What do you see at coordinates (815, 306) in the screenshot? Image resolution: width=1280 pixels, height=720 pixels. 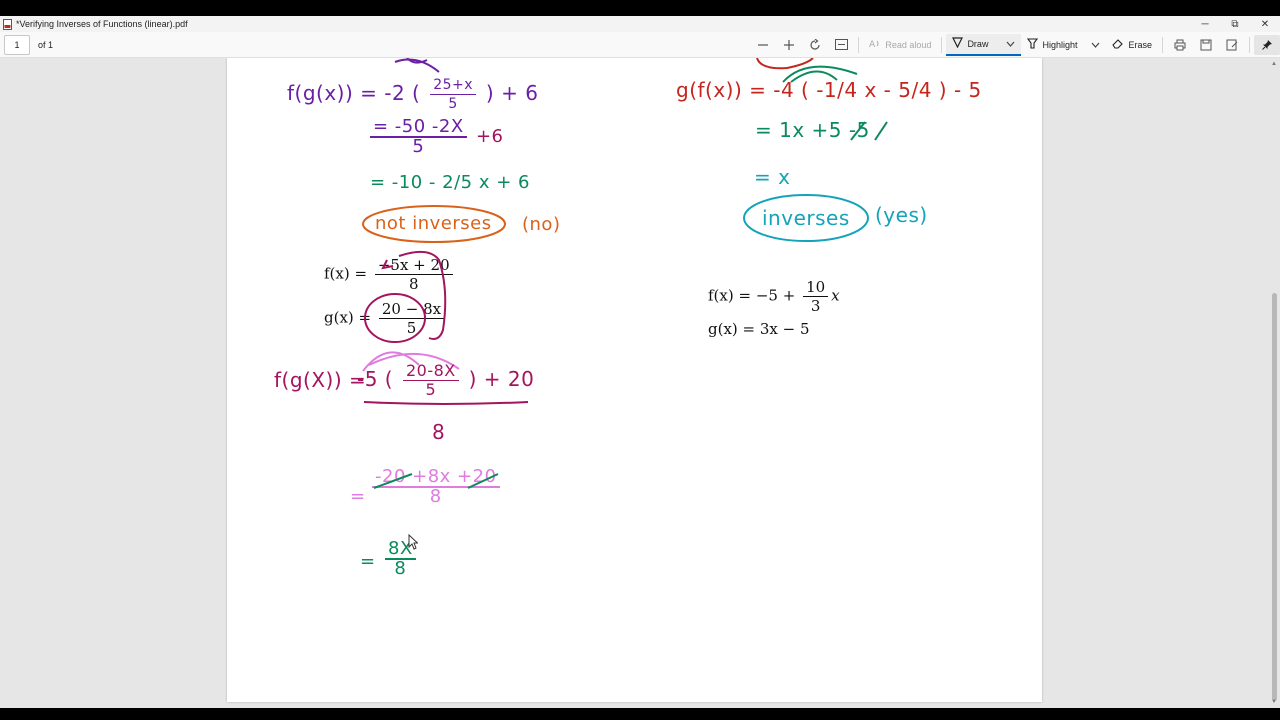 I see `f-right-den: 3` at bounding box center [815, 306].